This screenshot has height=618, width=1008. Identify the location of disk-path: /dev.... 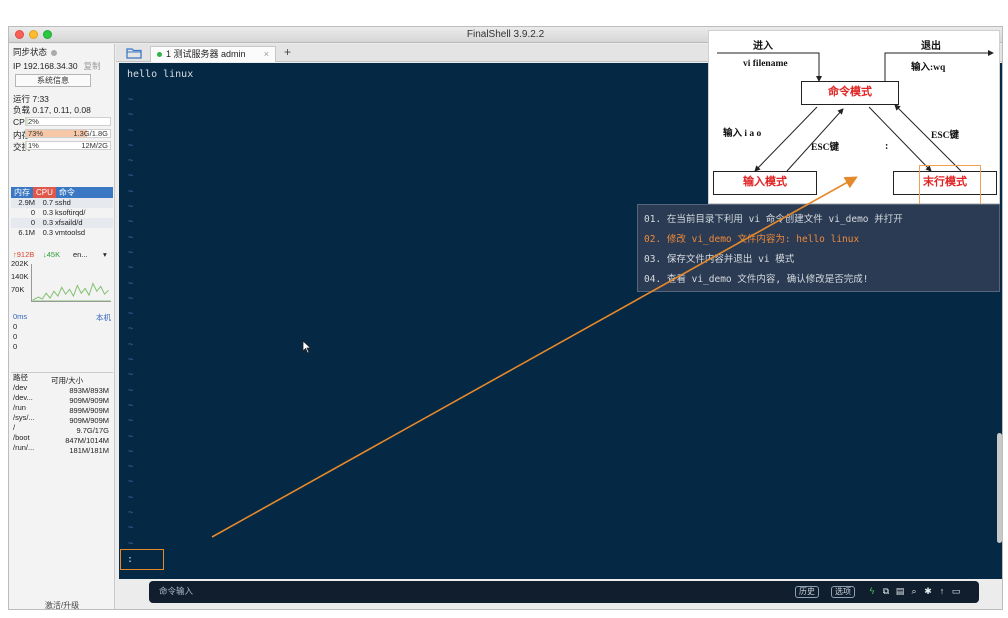
(23, 397).